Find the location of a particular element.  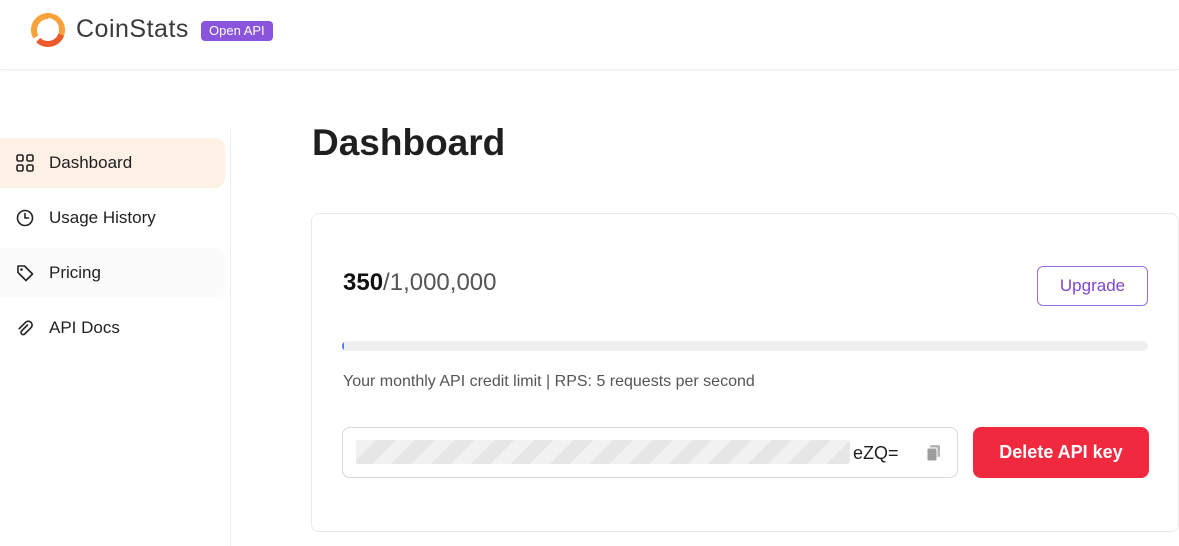

api-key-suffix: eZQ= is located at coordinates (876, 453).